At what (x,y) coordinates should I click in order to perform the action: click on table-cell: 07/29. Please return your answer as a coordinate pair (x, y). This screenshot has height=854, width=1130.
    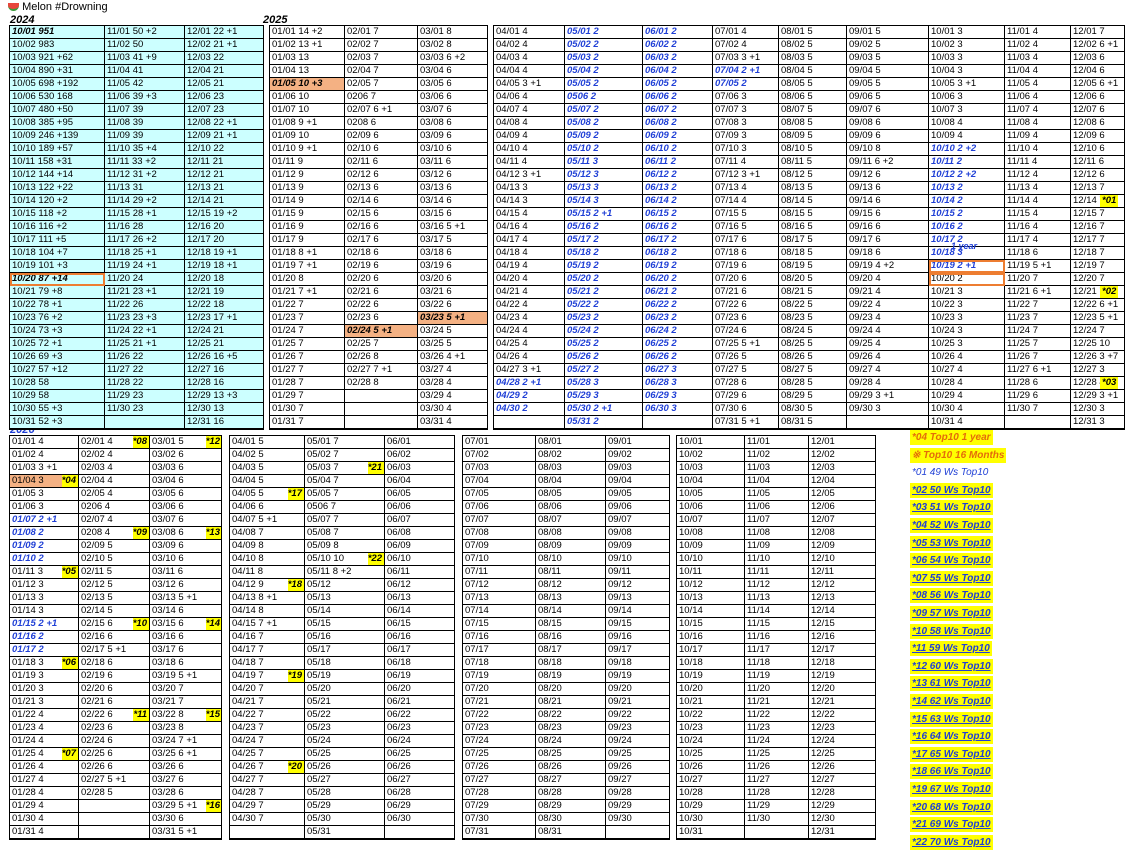
    Looking at the image, I should click on (499, 806).